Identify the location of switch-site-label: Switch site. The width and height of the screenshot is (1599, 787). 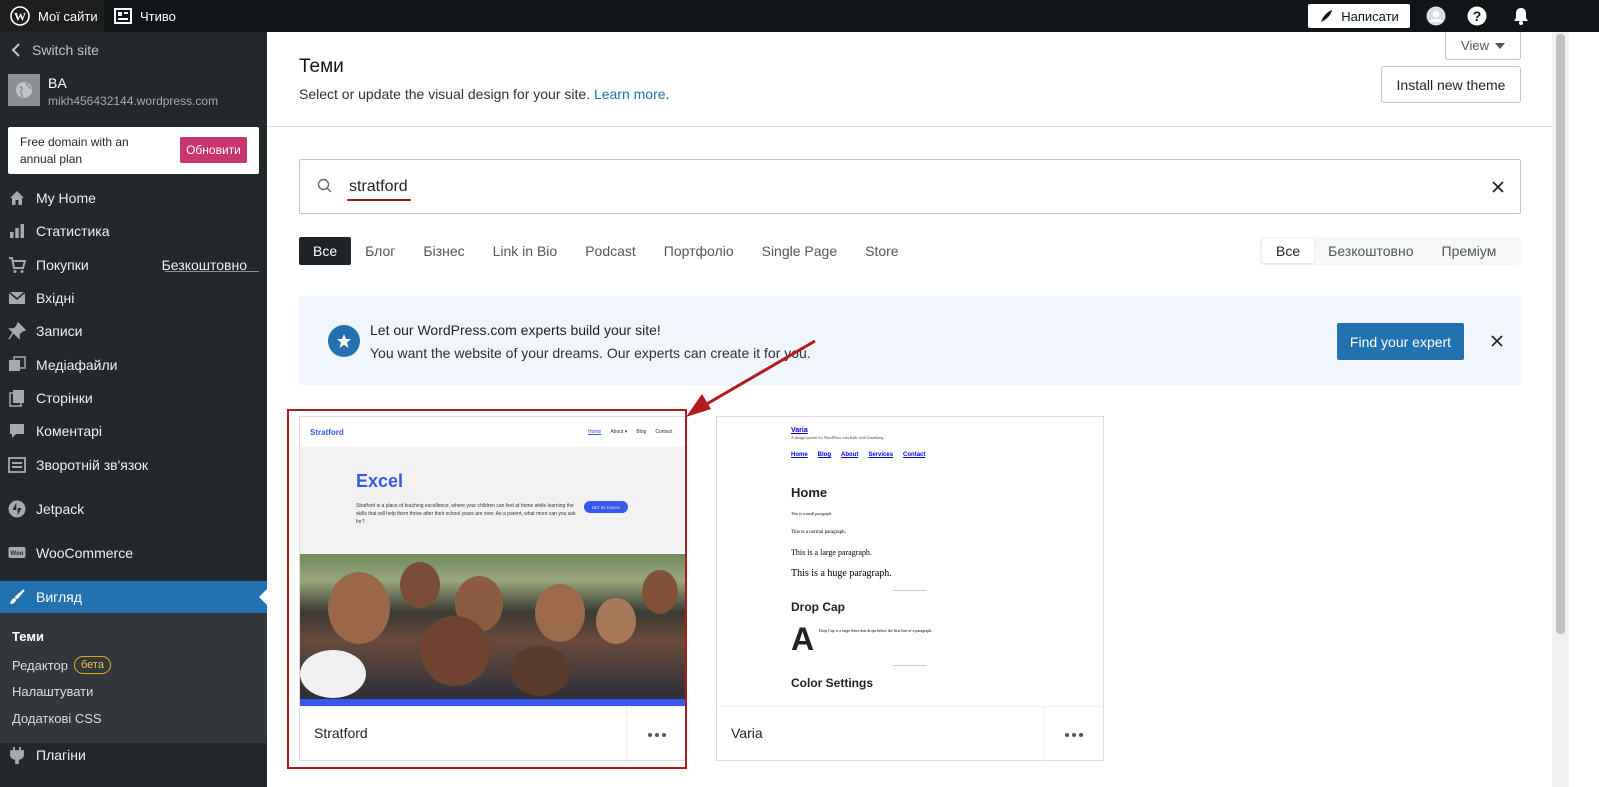
(65, 50).